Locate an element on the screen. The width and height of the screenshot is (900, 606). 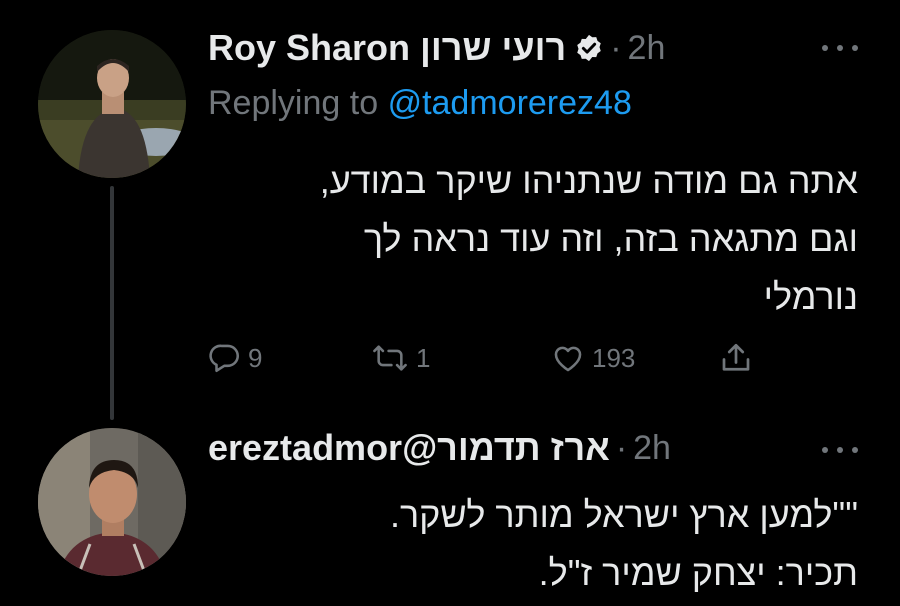
tweet-text-line: וגם מתגאה בזה, וזה עוד נראה לך is located at coordinates (610, 238).